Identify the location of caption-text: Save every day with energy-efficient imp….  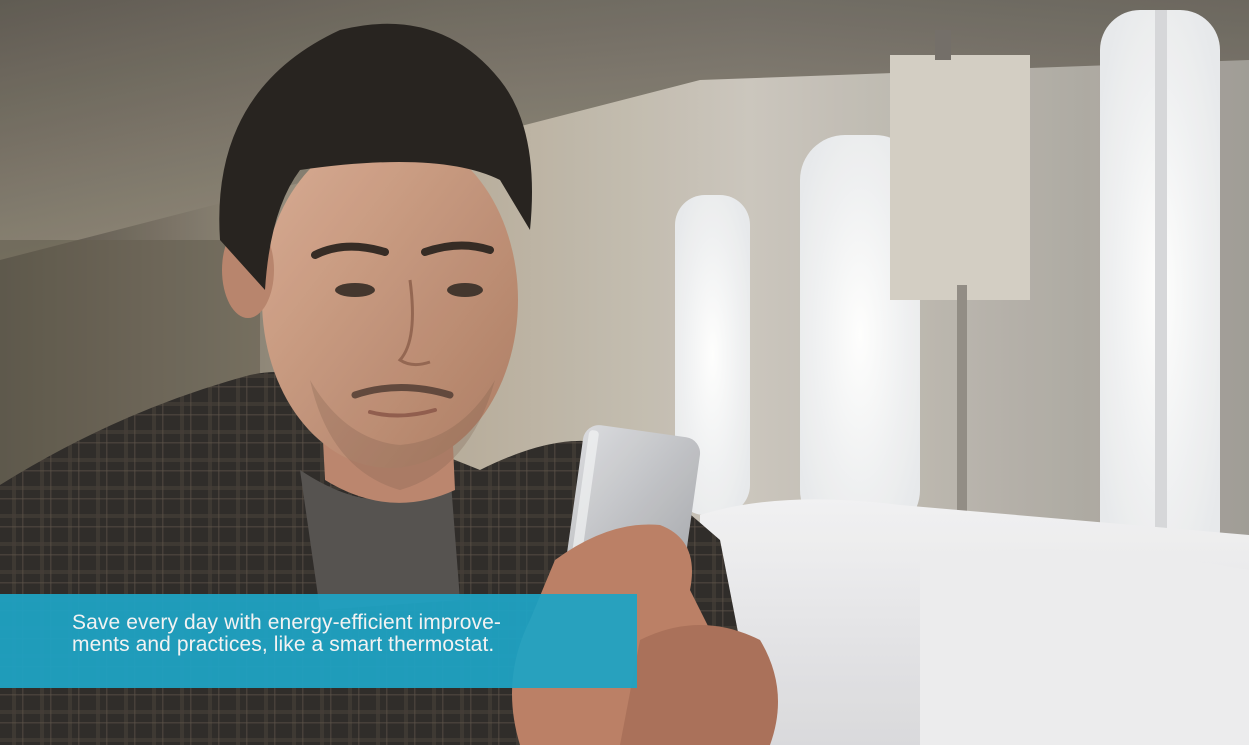
(348, 634).